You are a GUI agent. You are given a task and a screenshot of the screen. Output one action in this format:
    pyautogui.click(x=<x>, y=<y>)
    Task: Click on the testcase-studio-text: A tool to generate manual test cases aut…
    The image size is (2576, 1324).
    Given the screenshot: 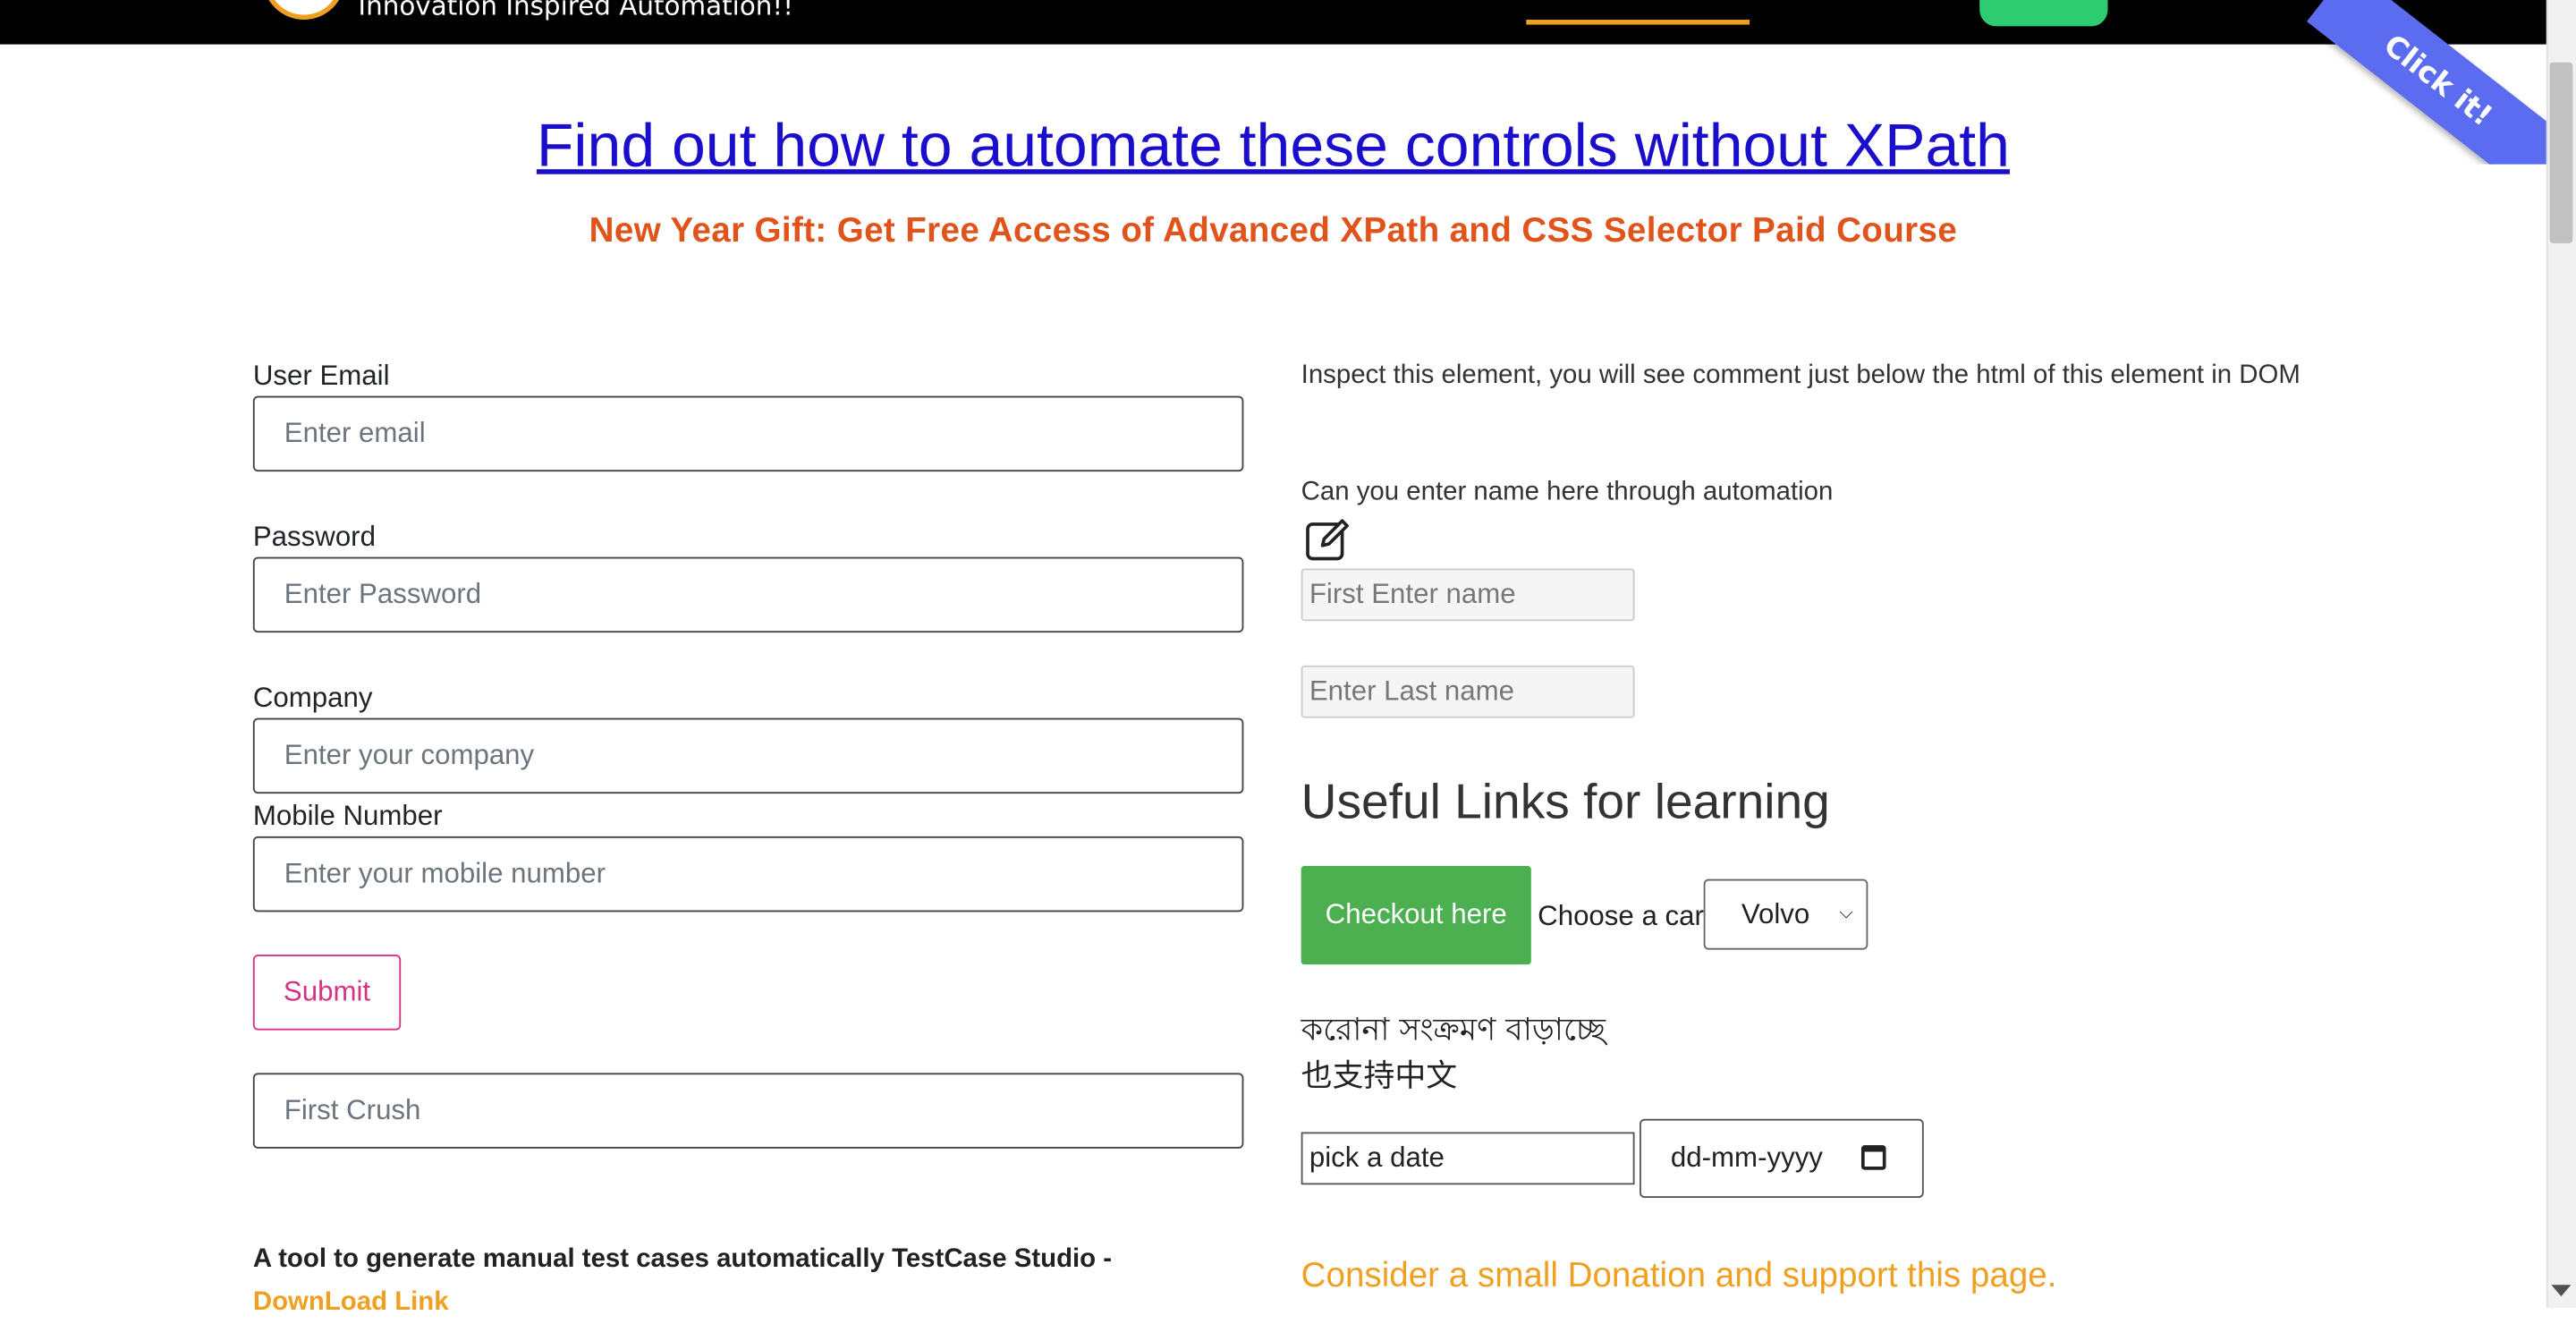 What is the action you would take?
    pyautogui.click(x=713, y=1281)
    